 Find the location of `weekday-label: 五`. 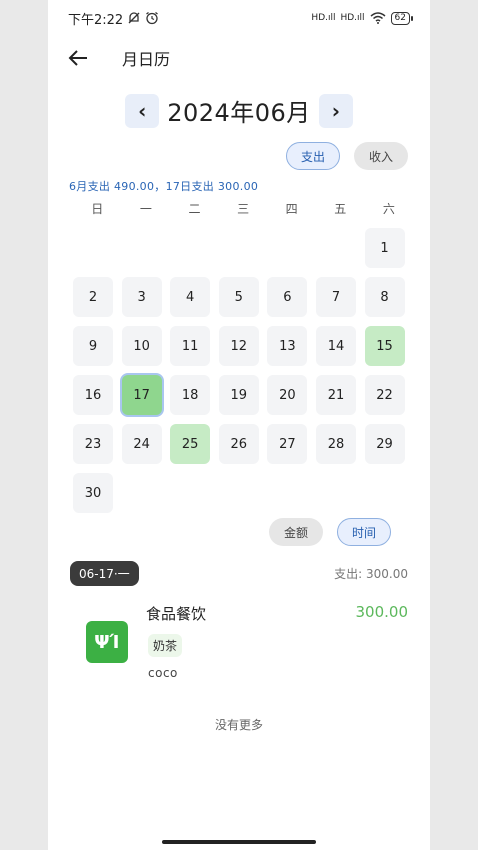

weekday-label: 五 is located at coordinates (340, 209).